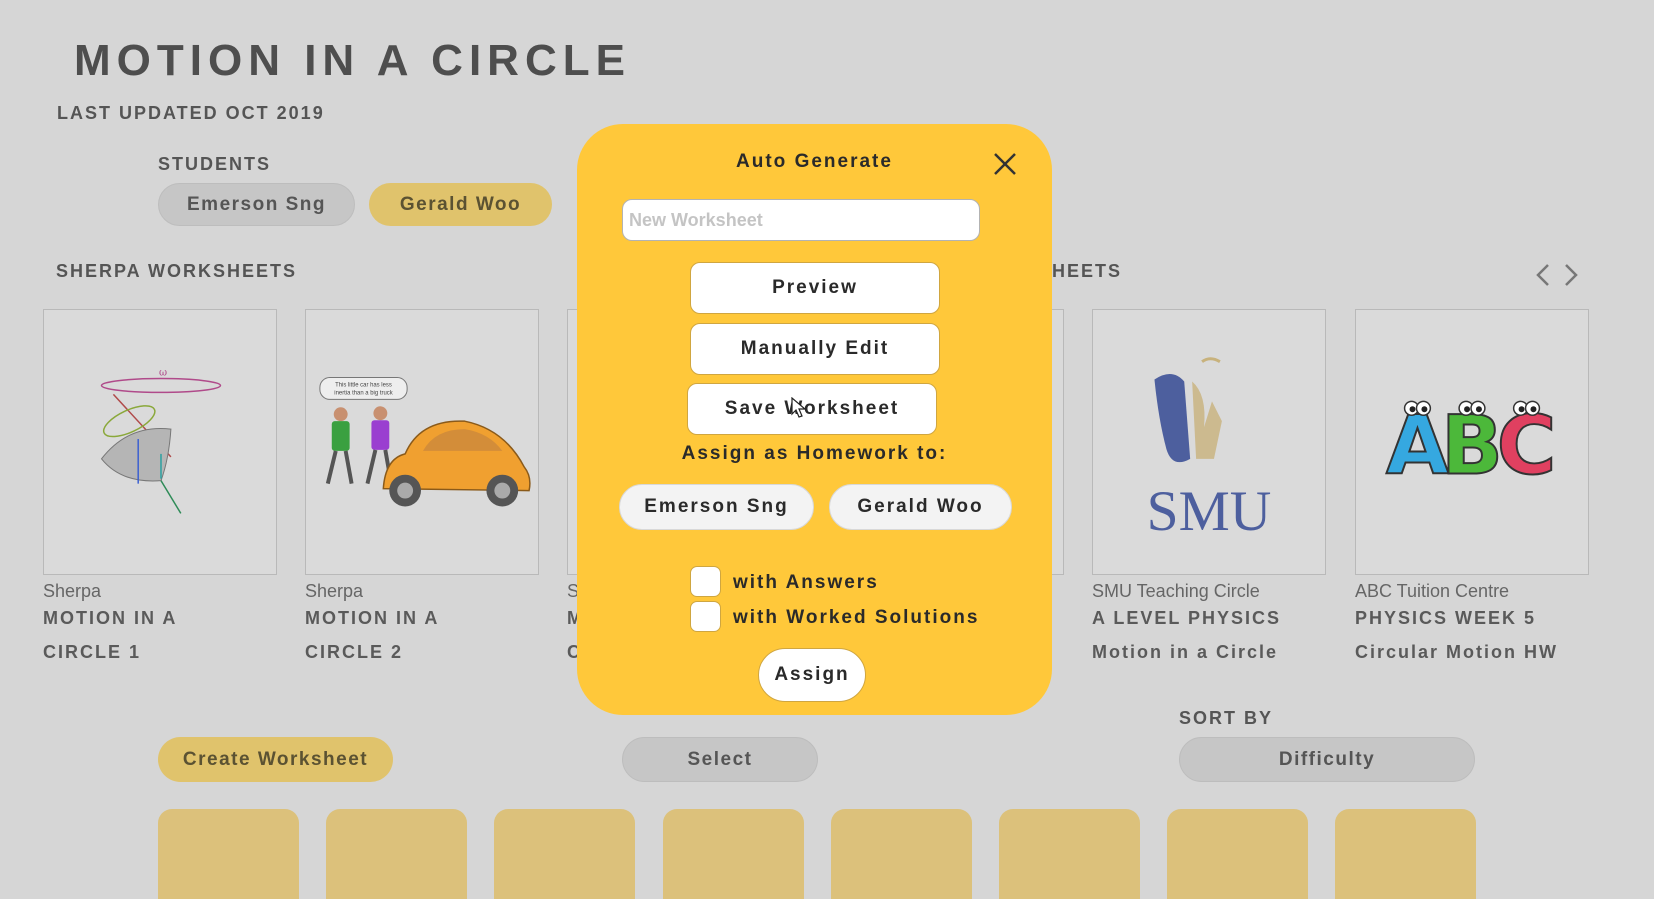 This screenshot has height=899, width=1654. Describe the element at coordinates (1432, 591) in the screenshot. I see `card-publisher: ABC Tuition Centre` at that location.